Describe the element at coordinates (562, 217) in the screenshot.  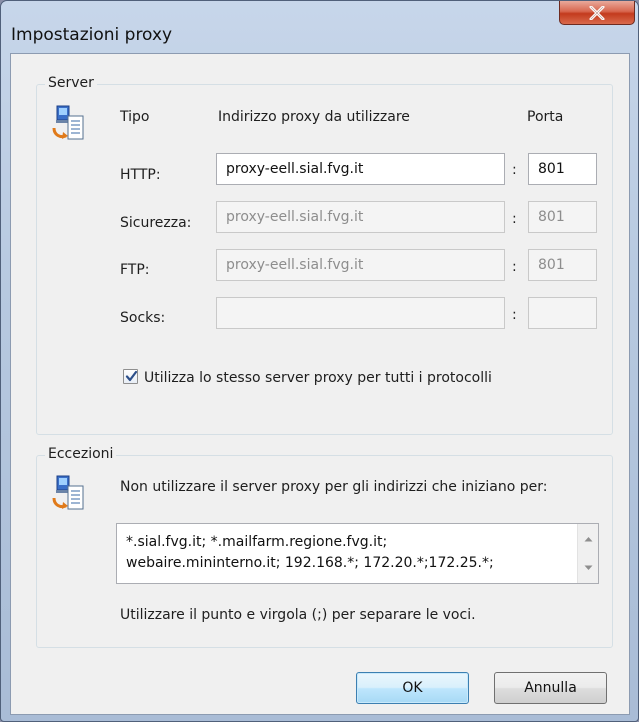
I see `secure-port-input: 801` at that location.